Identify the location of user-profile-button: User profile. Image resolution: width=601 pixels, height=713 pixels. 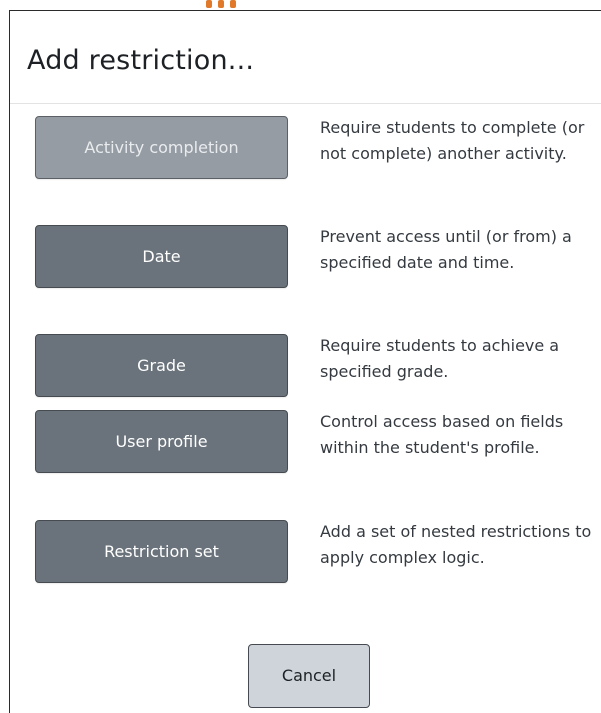
(161, 441).